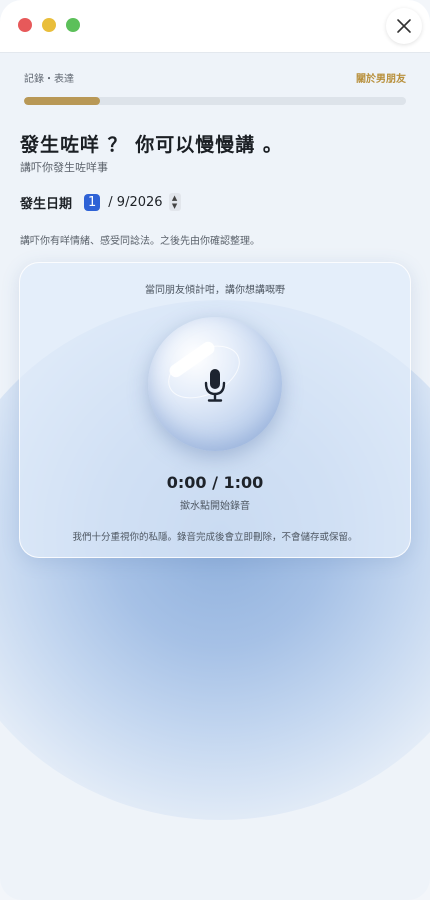 The image size is (430, 900). What do you see at coordinates (151, 145) in the screenshot?
I see `page-title: 發生咗咩 ？ 你可以慢慢講 。` at bounding box center [151, 145].